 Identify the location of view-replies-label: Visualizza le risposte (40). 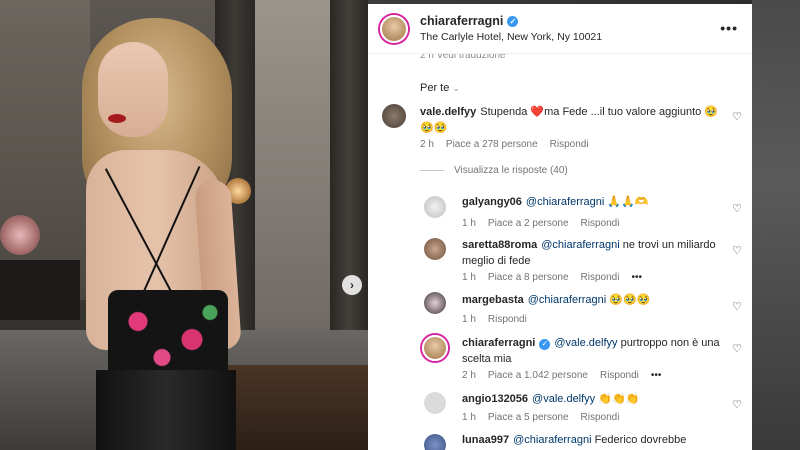
(511, 170).